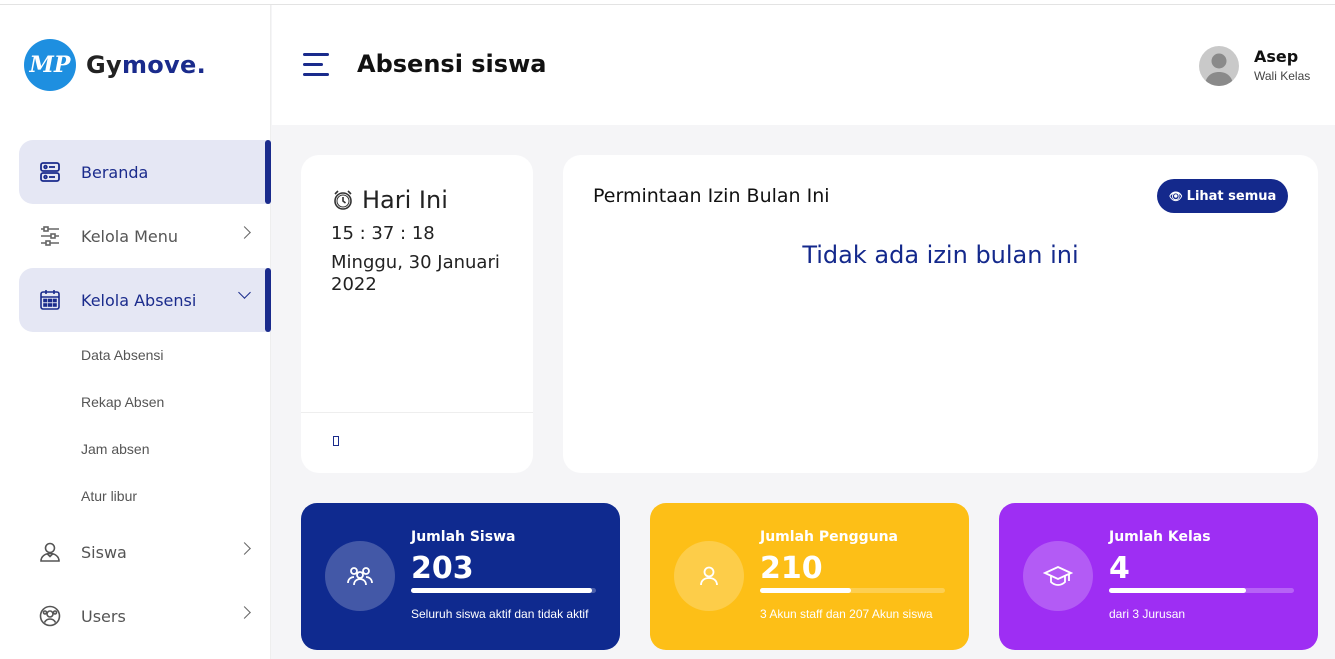 Image resolution: width=1335 pixels, height=659 pixels. Describe the element at coordinates (1058, 576) in the screenshot. I see `graduation-cap-icon` at that location.